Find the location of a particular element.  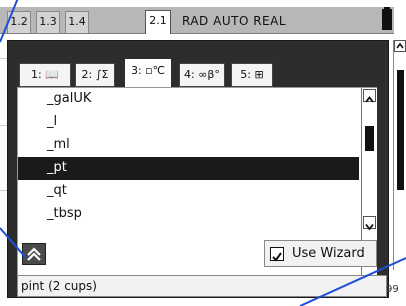

double-chevron-up-icon is located at coordinates (34, 254).